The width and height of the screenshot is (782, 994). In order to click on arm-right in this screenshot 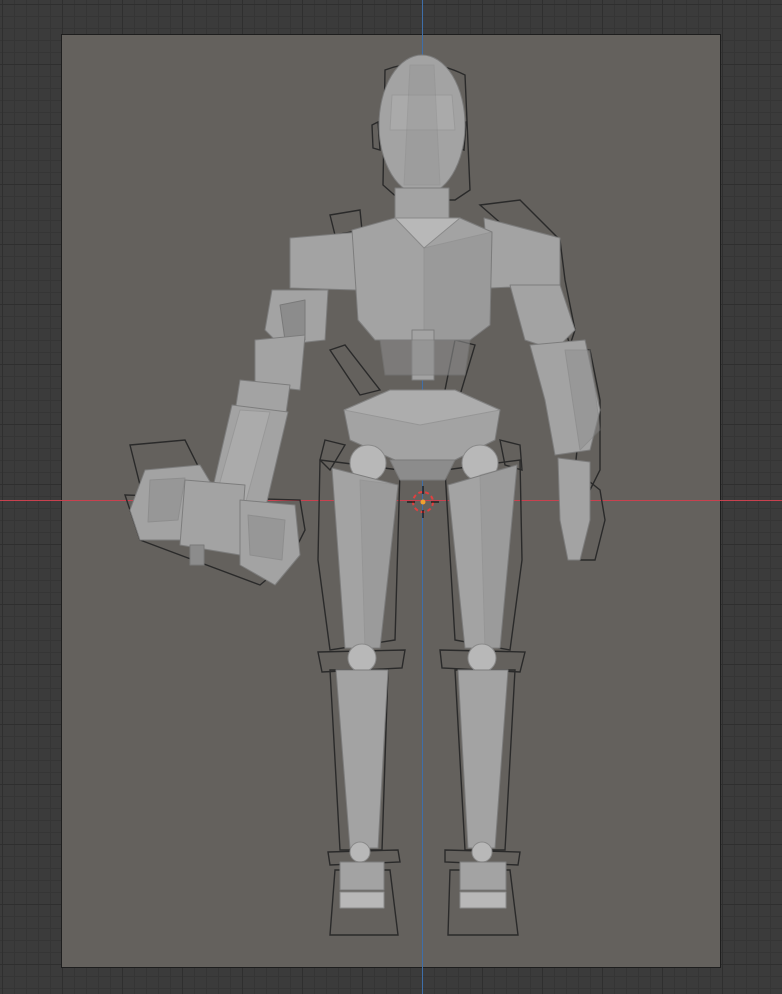, I will do `click(555, 422)`.